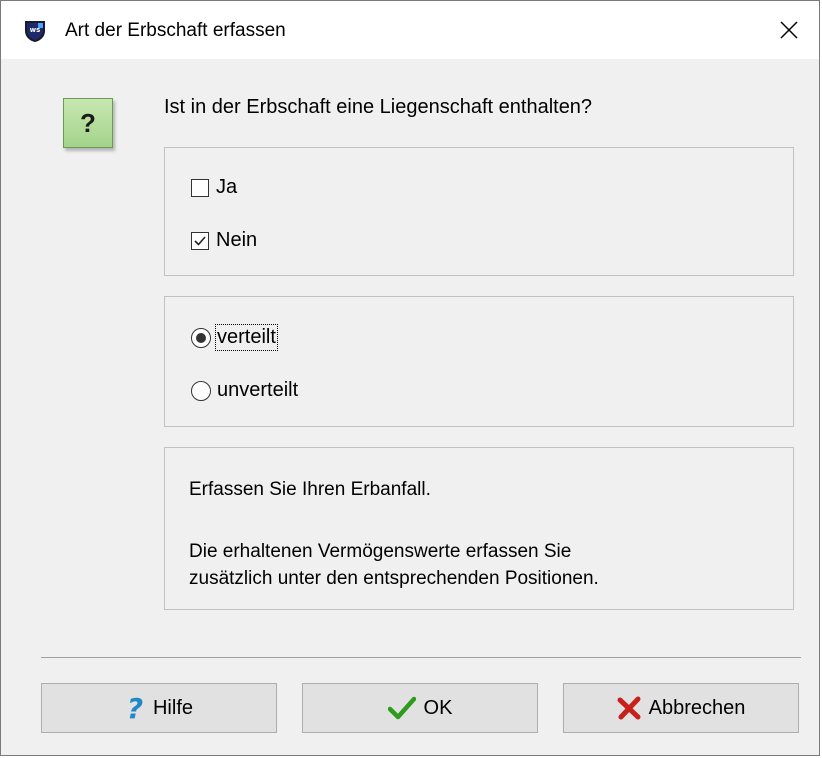 The width and height of the screenshot is (822, 758). Describe the element at coordinates (175, 30) in the screenshot. I see `window-title: Art der Erbschaft erfassen` at that location.